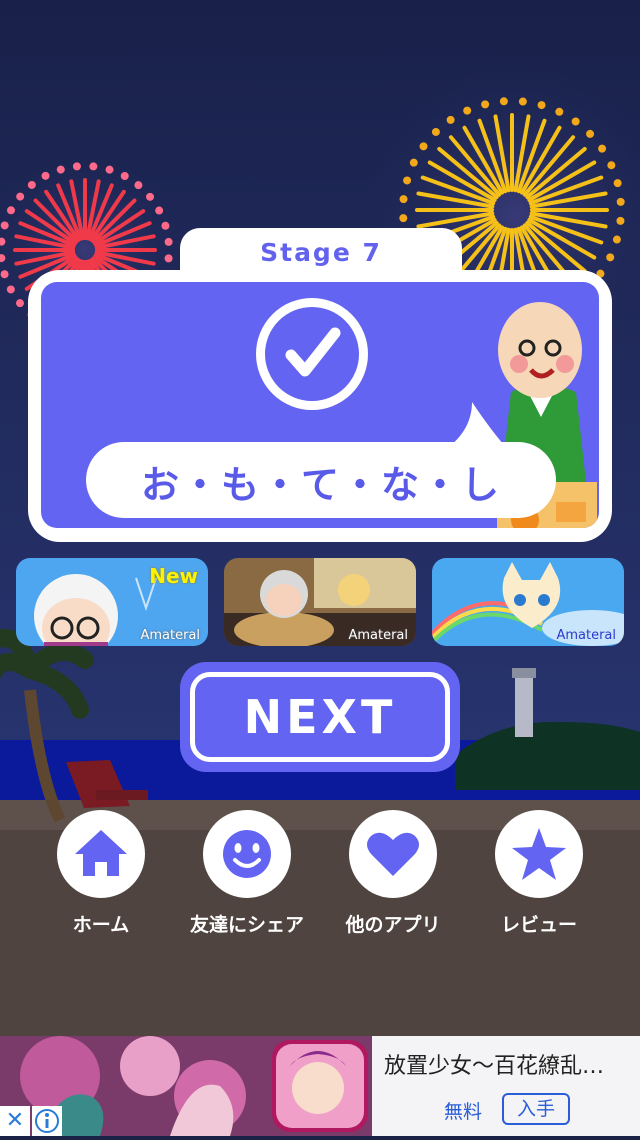 The height and width of the screenshot is (1140, 640). I want to click on share-button, so click(247, 854).